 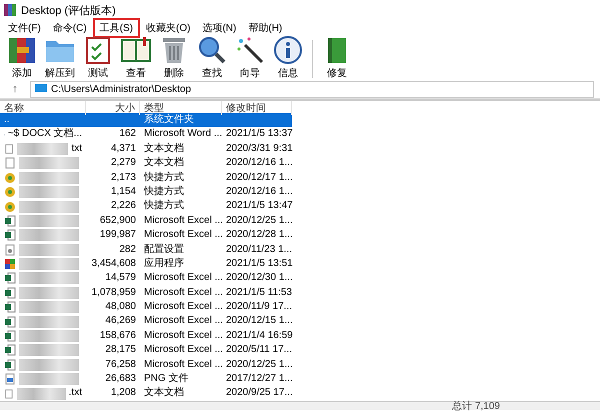 I want to click on file-size: 282, so click(x=127, y=249).